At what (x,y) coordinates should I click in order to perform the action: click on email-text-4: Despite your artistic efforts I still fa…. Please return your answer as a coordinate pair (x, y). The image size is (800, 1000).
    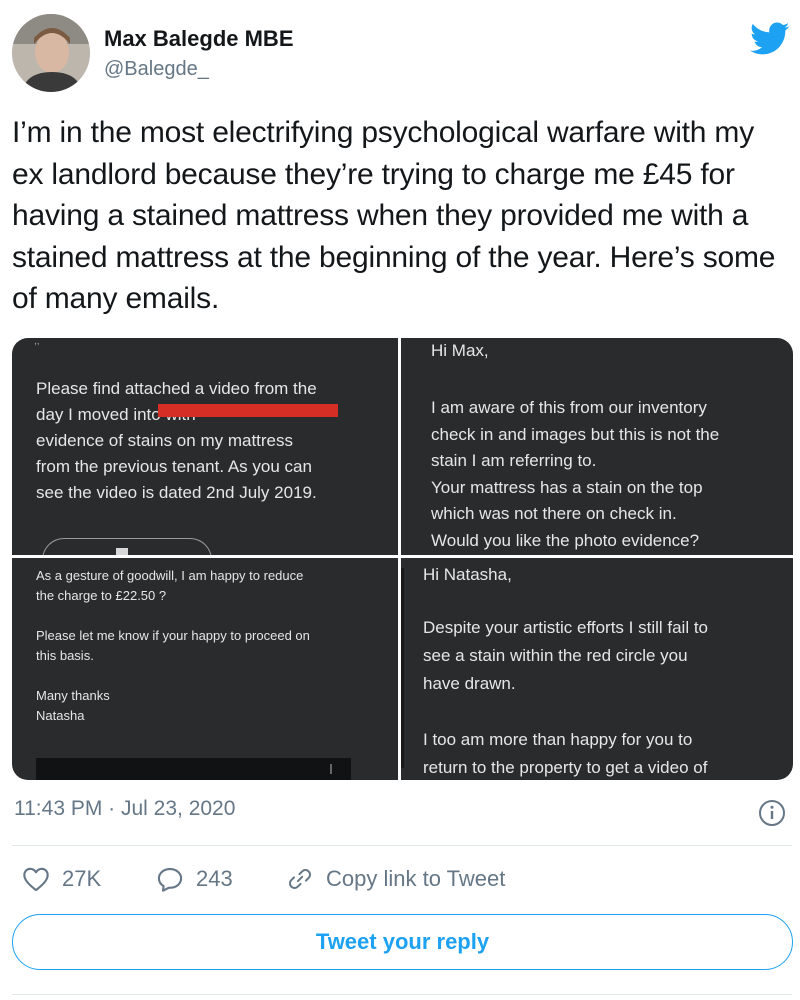
    Looking at the image, I should click on (566, 697).